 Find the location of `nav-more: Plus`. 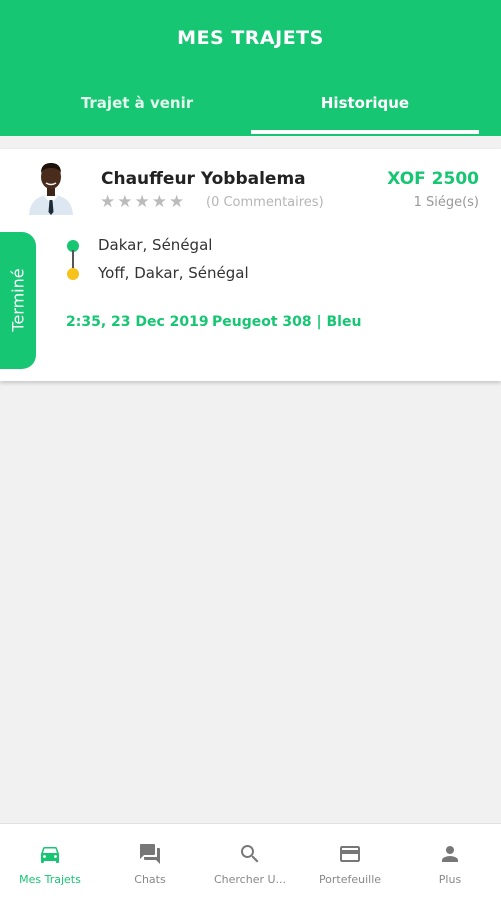

nav-more: Plus is located at coordinates (450, 862).